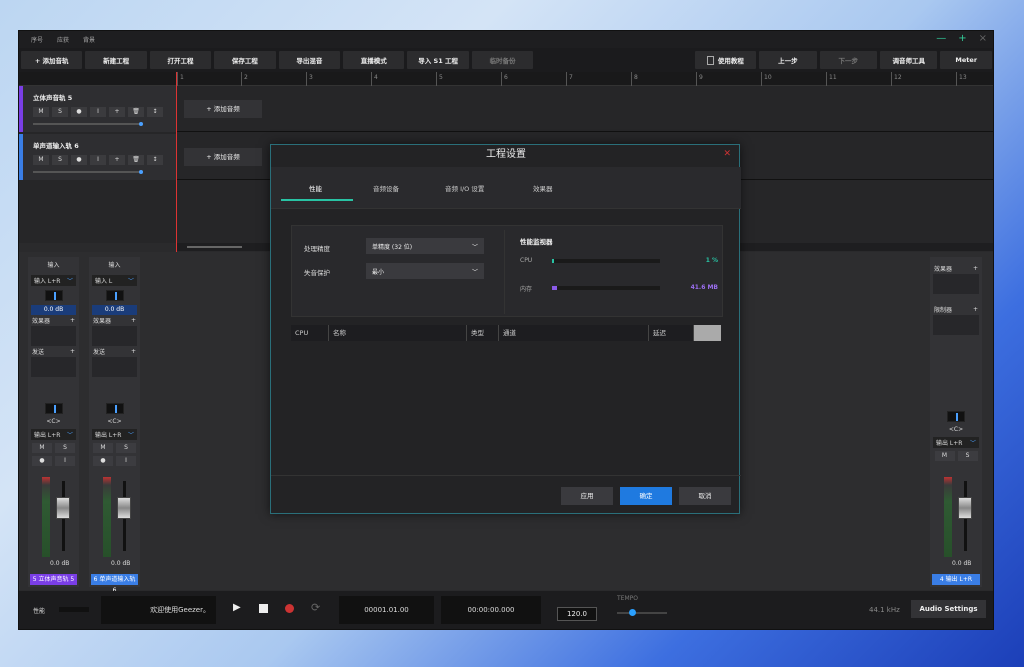 This screenshot has width=1024, height=667. Describe the element at coordinates (89, 39) in the screenshot. I see `menu-item: 背景` at that location.